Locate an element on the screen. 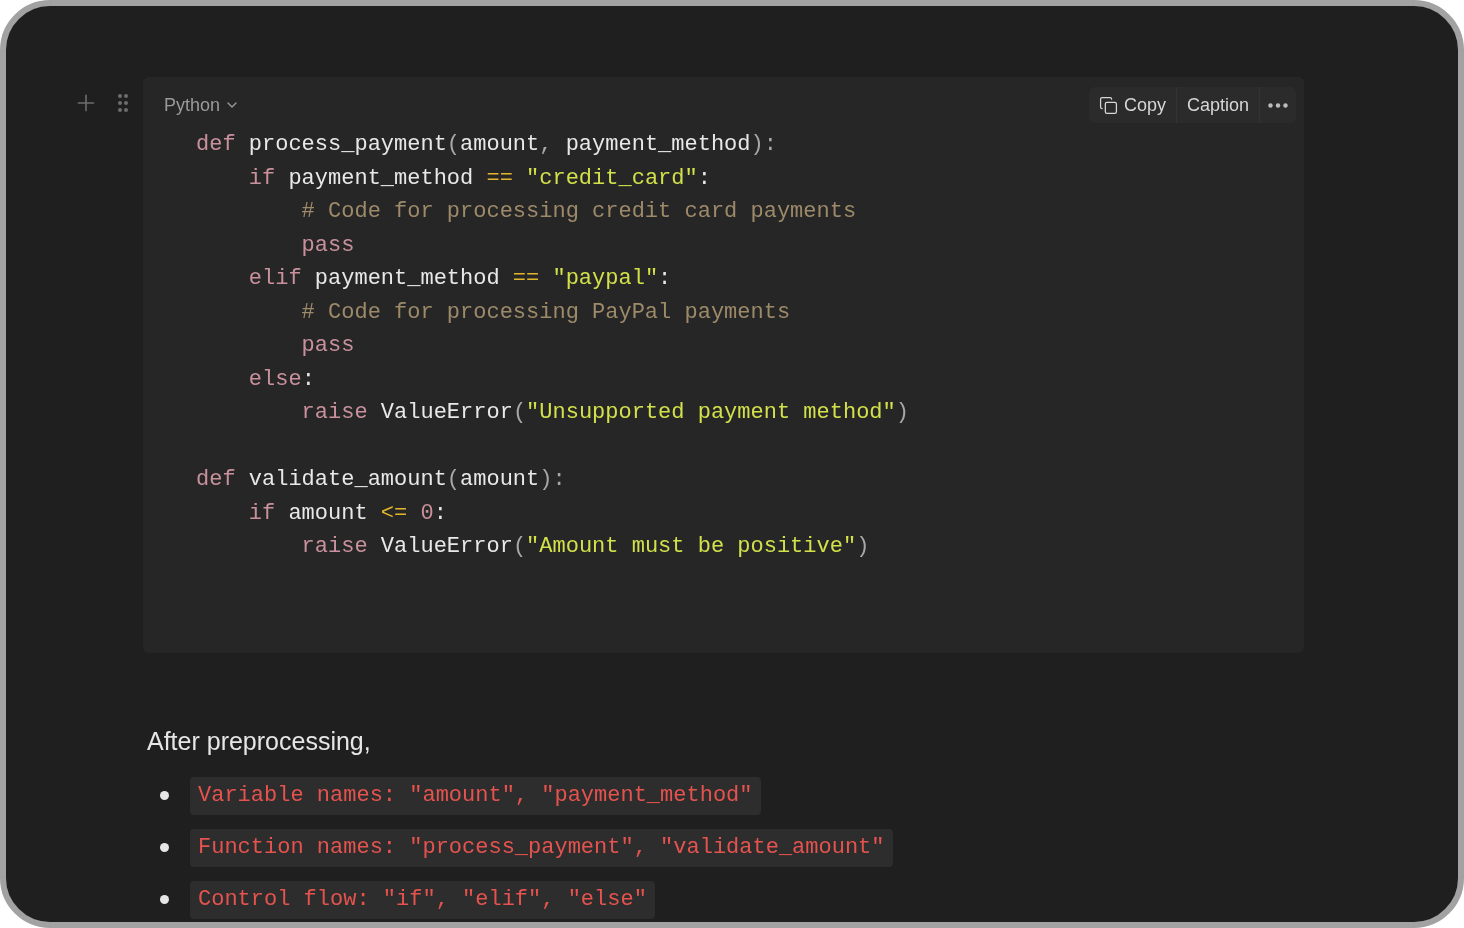  code-line: raise ValueError("Amount must be positive") is located at coordinates (585, 547).